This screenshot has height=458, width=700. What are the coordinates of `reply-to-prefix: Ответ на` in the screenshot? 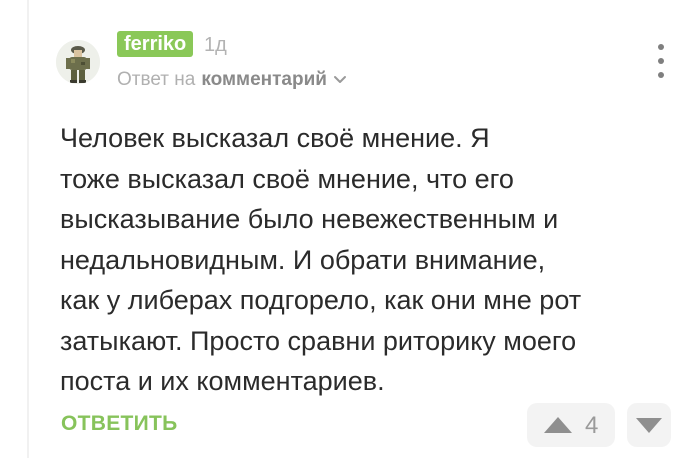 It's located at (156, 79).